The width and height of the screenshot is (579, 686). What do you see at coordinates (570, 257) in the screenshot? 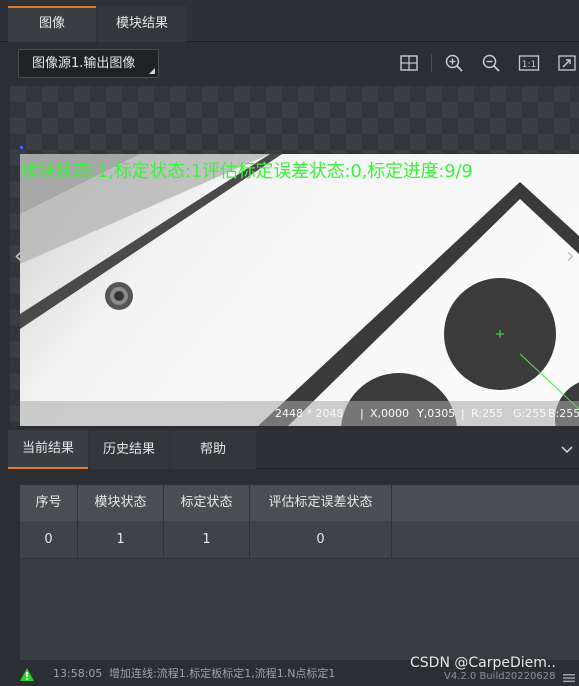
I see `next-arrow-icon: ›` at bounding box center [570, 257].